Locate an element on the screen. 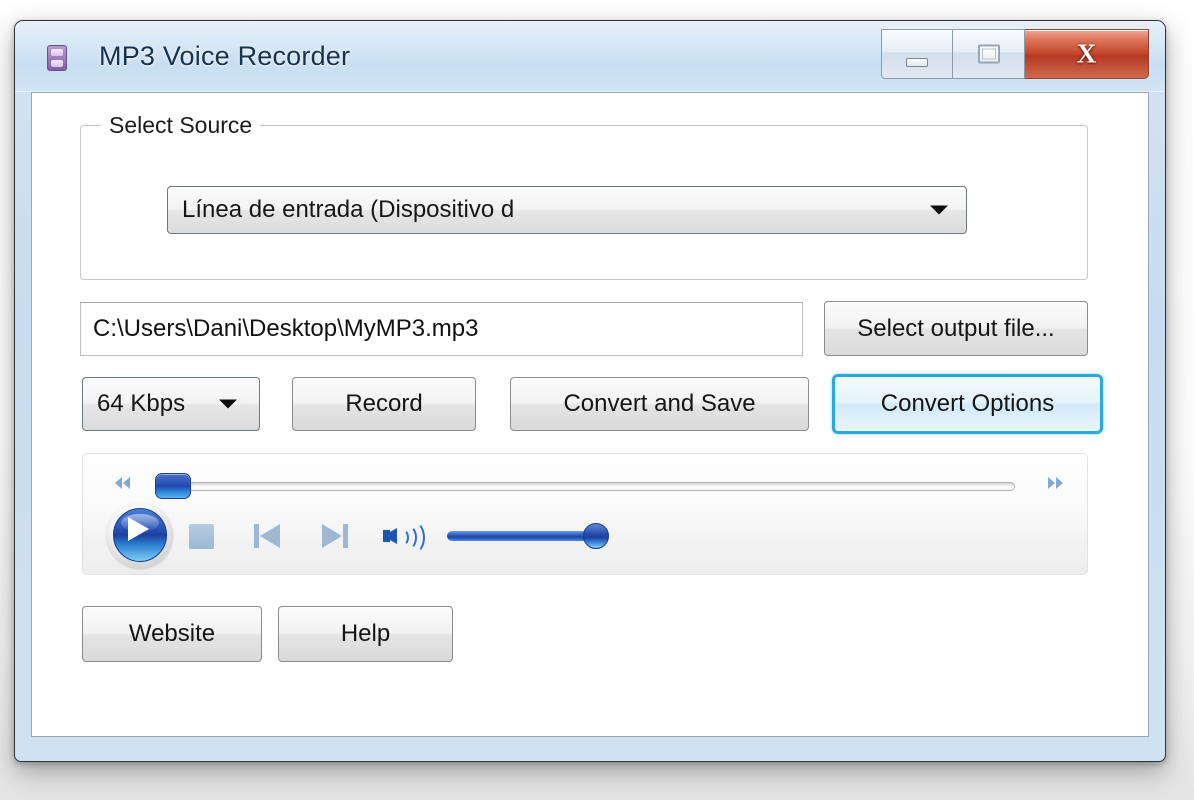 This screenshot has height=800, width=1194. bitrate-combo: 64 Kbps is located at coordinates (171, 404).